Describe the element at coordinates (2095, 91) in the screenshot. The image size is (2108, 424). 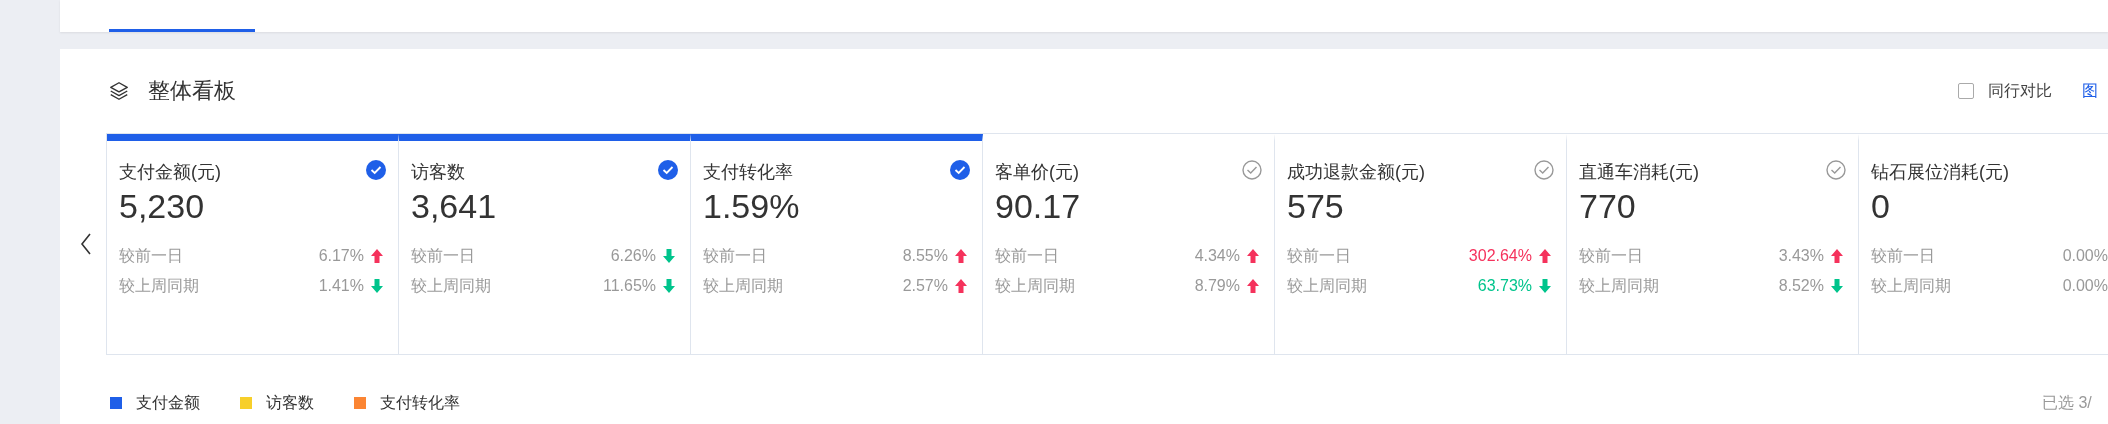
I see `chart-link: 图` at that location.